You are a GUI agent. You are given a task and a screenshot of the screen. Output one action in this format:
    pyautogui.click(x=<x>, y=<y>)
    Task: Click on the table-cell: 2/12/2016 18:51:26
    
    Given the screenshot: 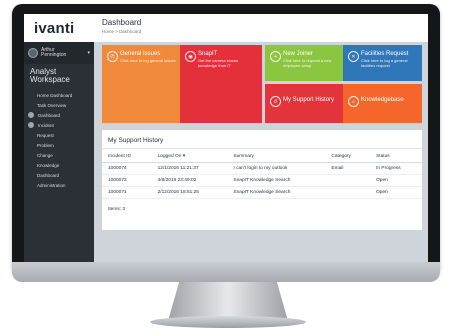 What is the action you would take?
    pyautogui.click(x=189, y=192)
    